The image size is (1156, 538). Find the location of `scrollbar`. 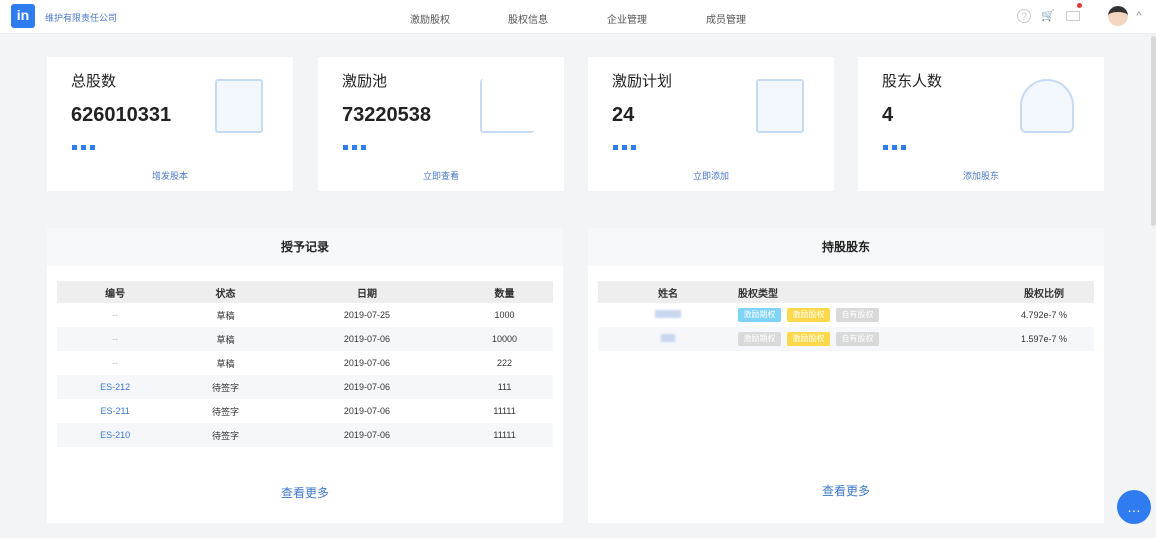

scrollbar is located at coordinates (1153, 131).